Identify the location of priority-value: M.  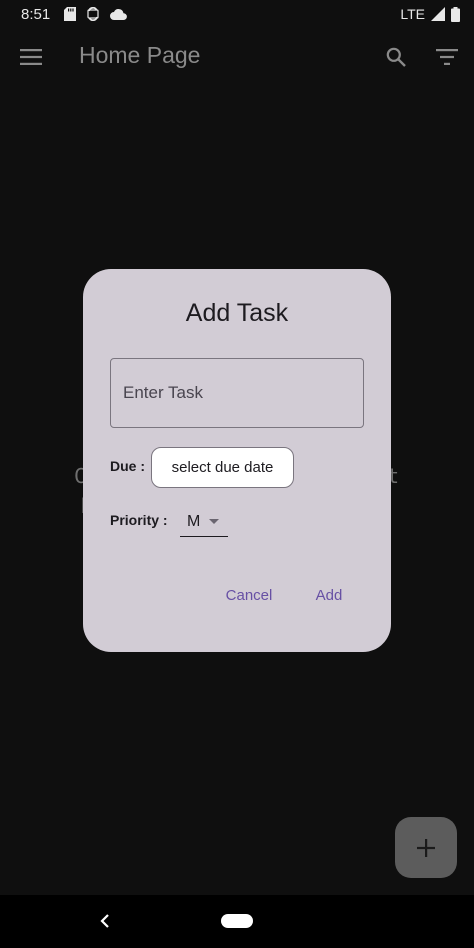
(194, 521).